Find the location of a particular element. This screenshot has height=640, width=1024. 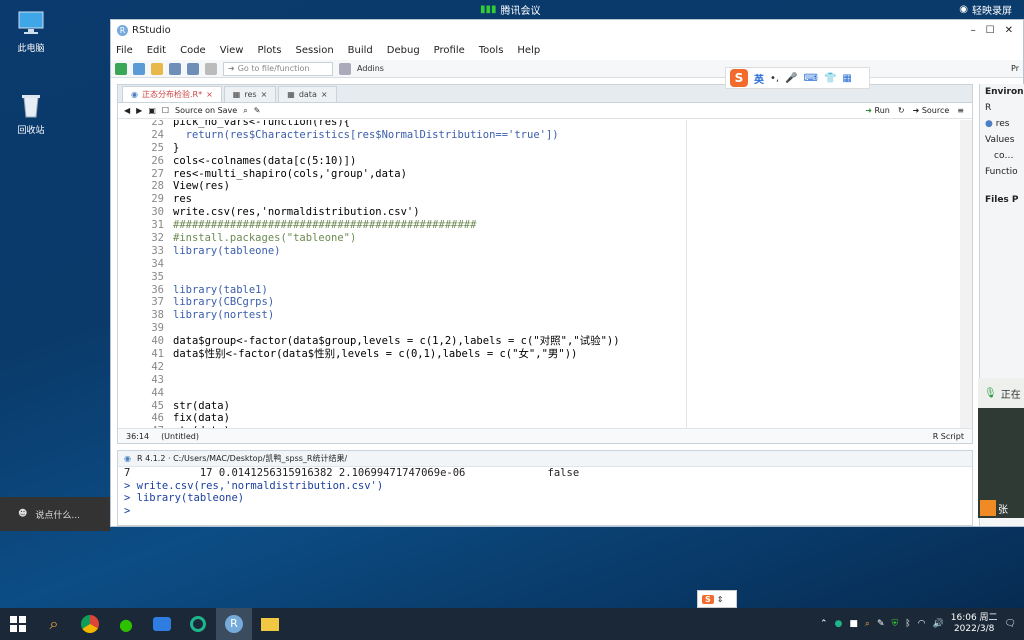

clock: 16:06 周二 2022/3/8 is located at coordinates (974, 624).